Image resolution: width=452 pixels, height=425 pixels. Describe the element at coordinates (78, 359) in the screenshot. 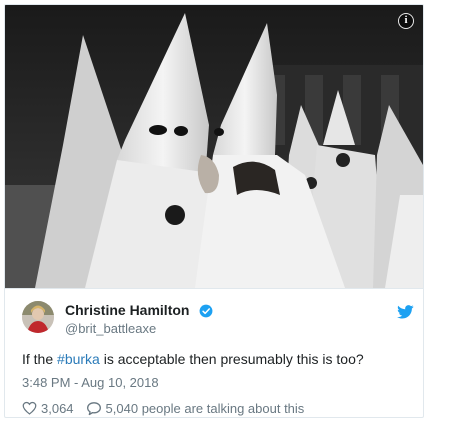

I see `hashtag-link: #burka` at that location.